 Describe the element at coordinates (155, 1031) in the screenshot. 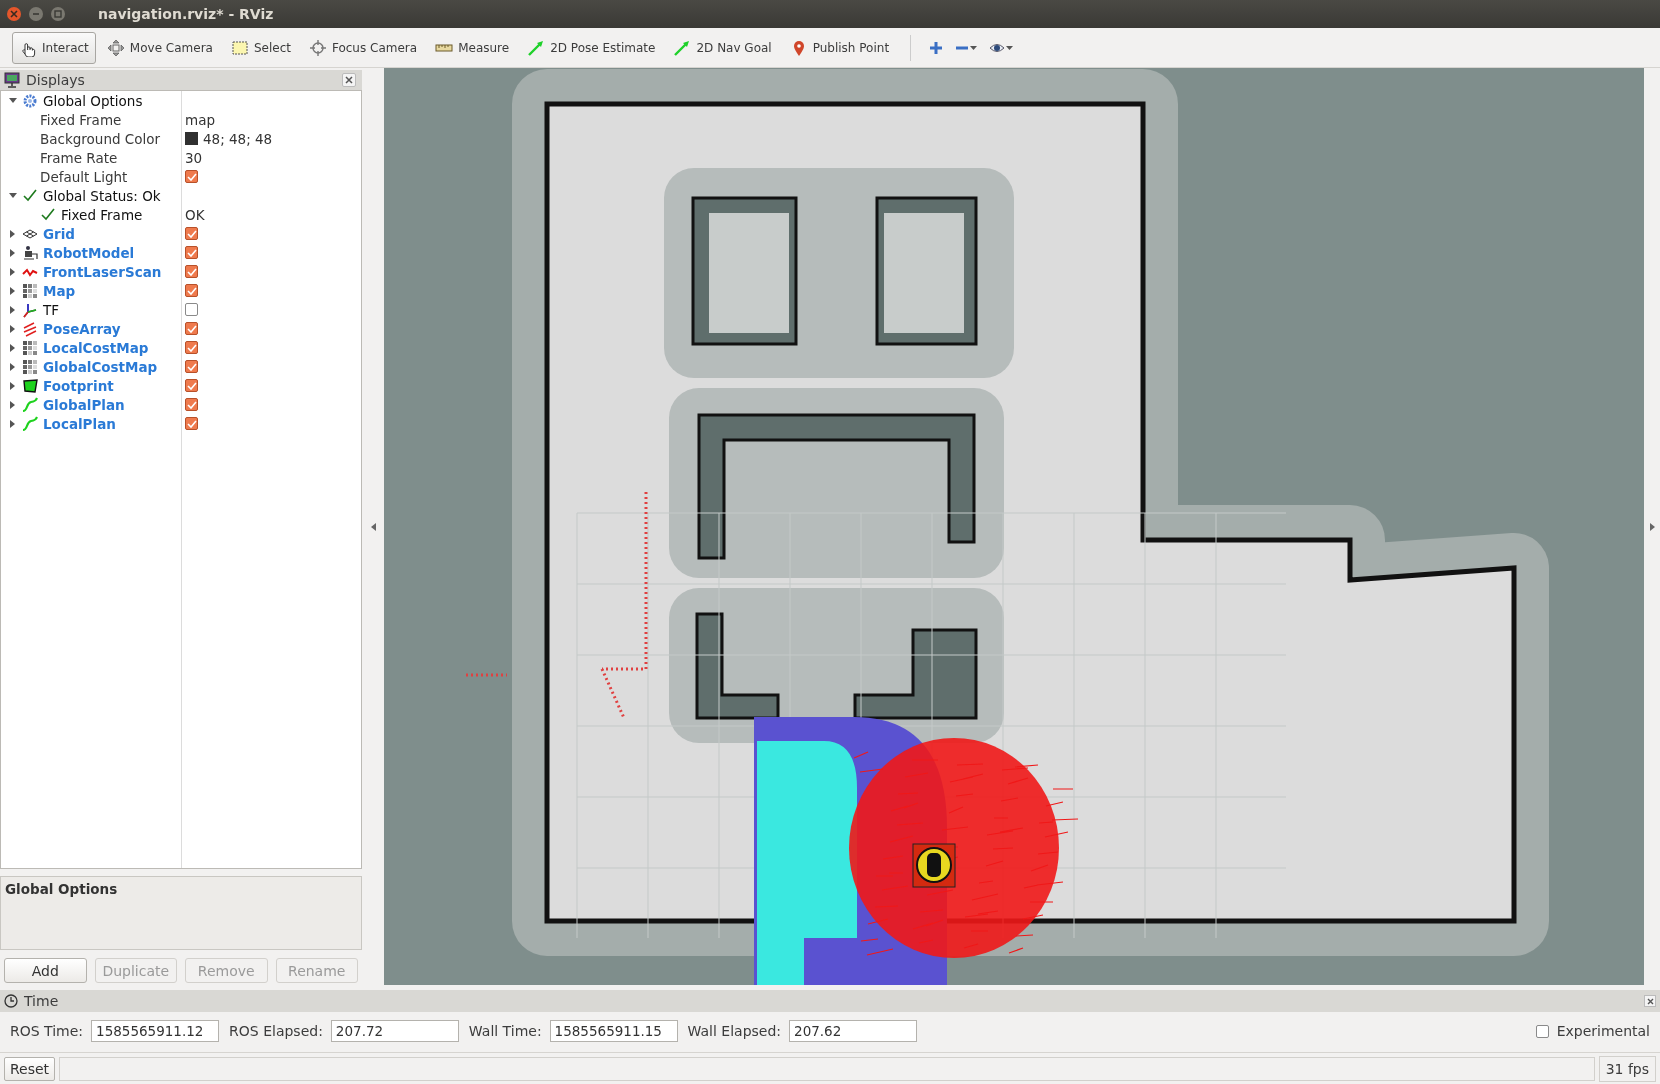

I see `time-field: 1585565911.12` at that location.